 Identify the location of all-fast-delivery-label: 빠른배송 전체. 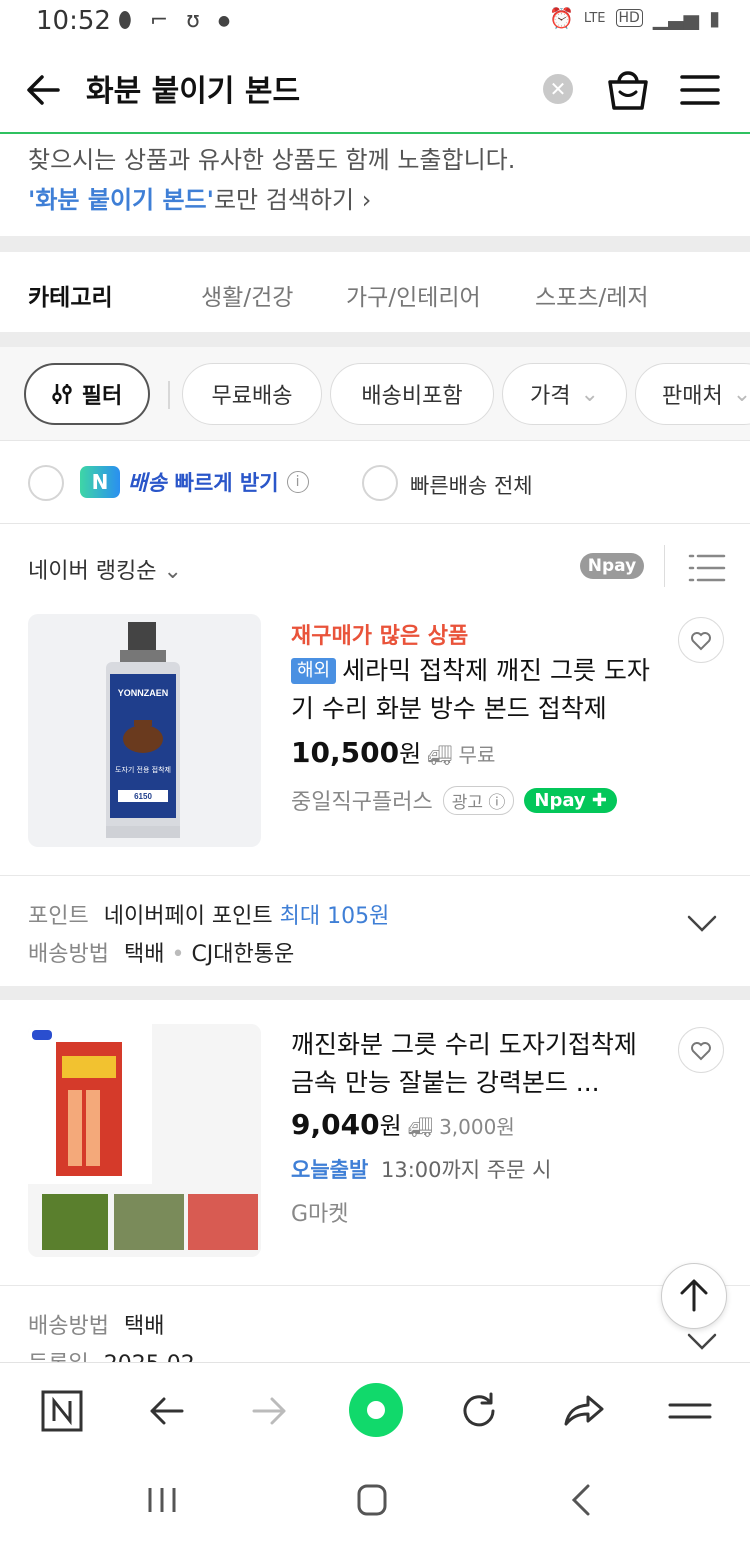
(471, 485).